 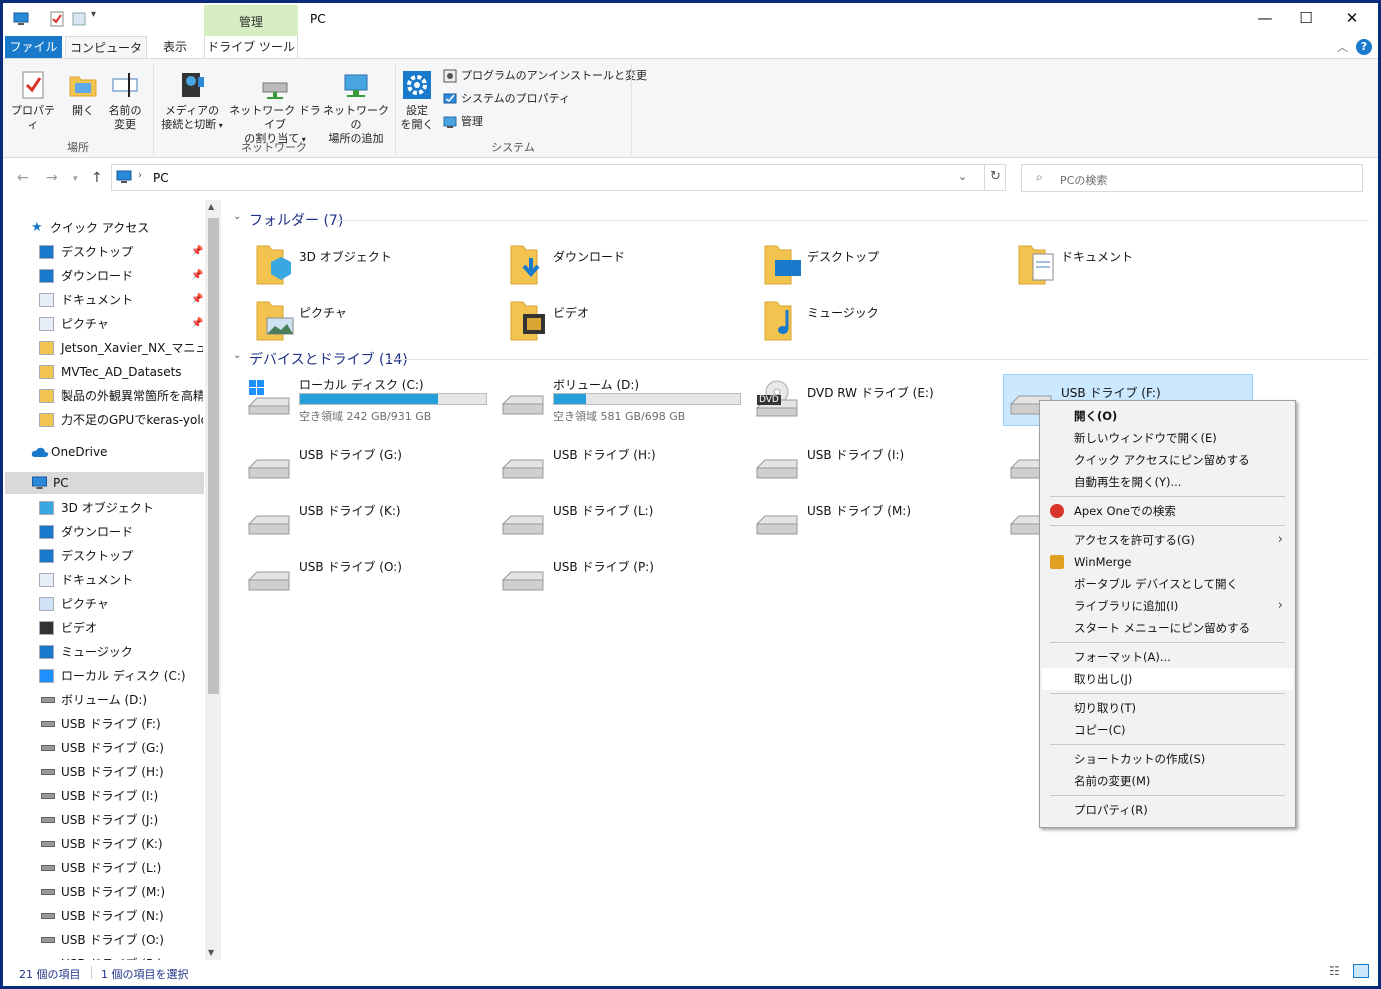 What do you see at coordinates (103, 348) in the screenshot?
I see `nav-quick-access-item: Jetson_Xavier_NX_マニュアル作` at bounding box center [103, 348].